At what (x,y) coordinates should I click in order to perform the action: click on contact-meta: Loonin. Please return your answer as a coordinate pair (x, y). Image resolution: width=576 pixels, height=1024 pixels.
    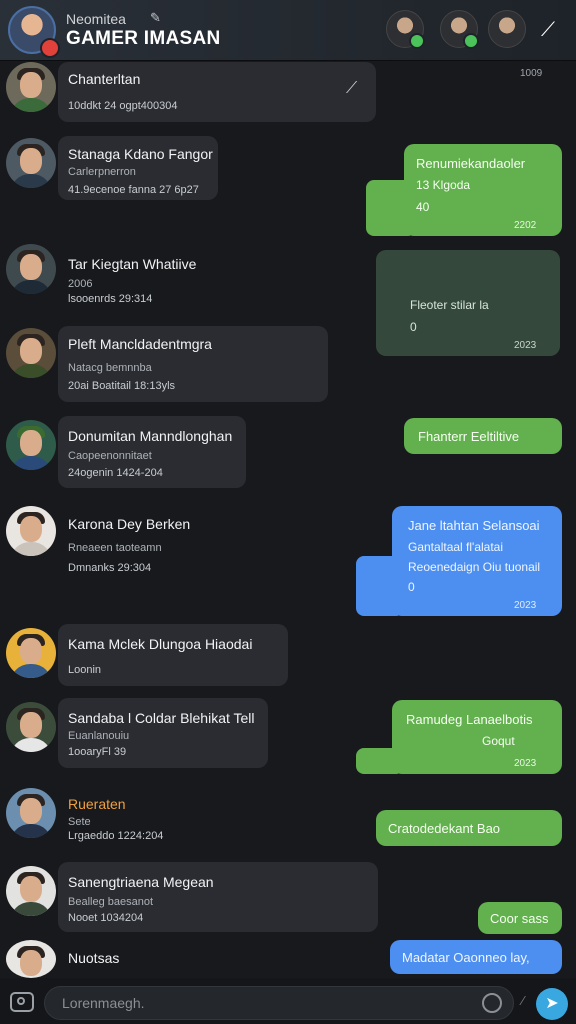
    Looking at the image, I should click on (85, 670).